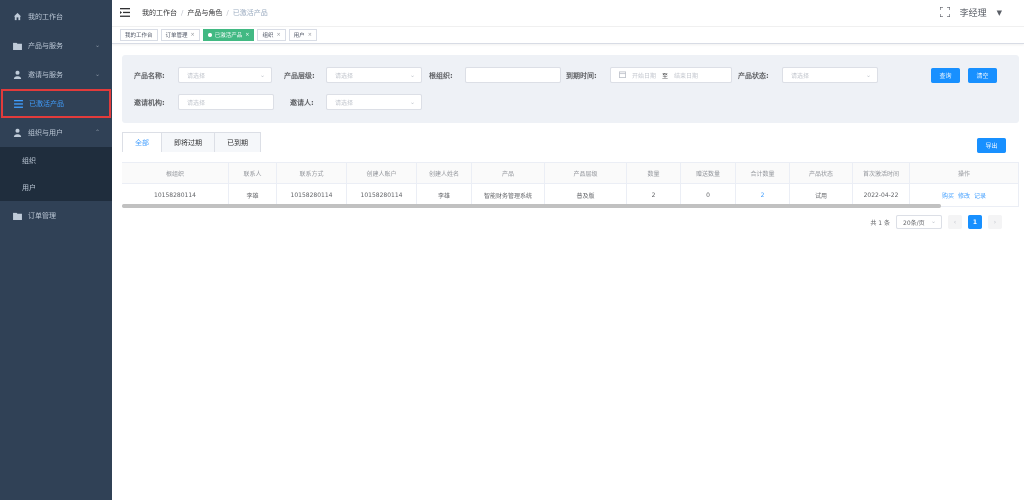  Describe the element at coordinates (568, 35) in the screenshot. I see `tags-view: 我的工作台 订单管理 × 已激活产品 × 组织 × 用户 ×` at that location.